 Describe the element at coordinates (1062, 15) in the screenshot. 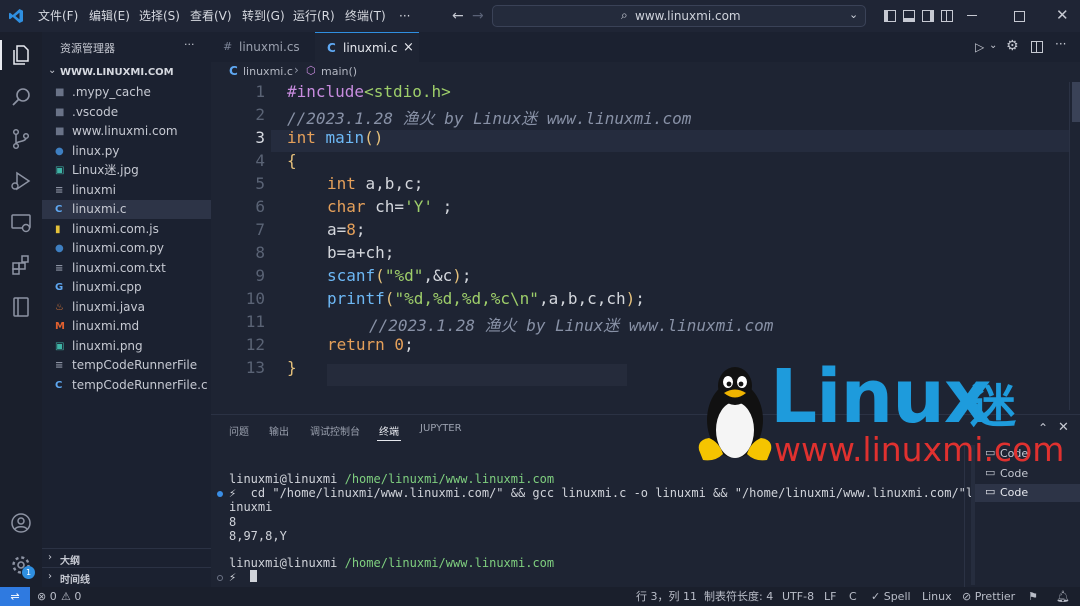

I see `close-window-icon: ✕` at that location.